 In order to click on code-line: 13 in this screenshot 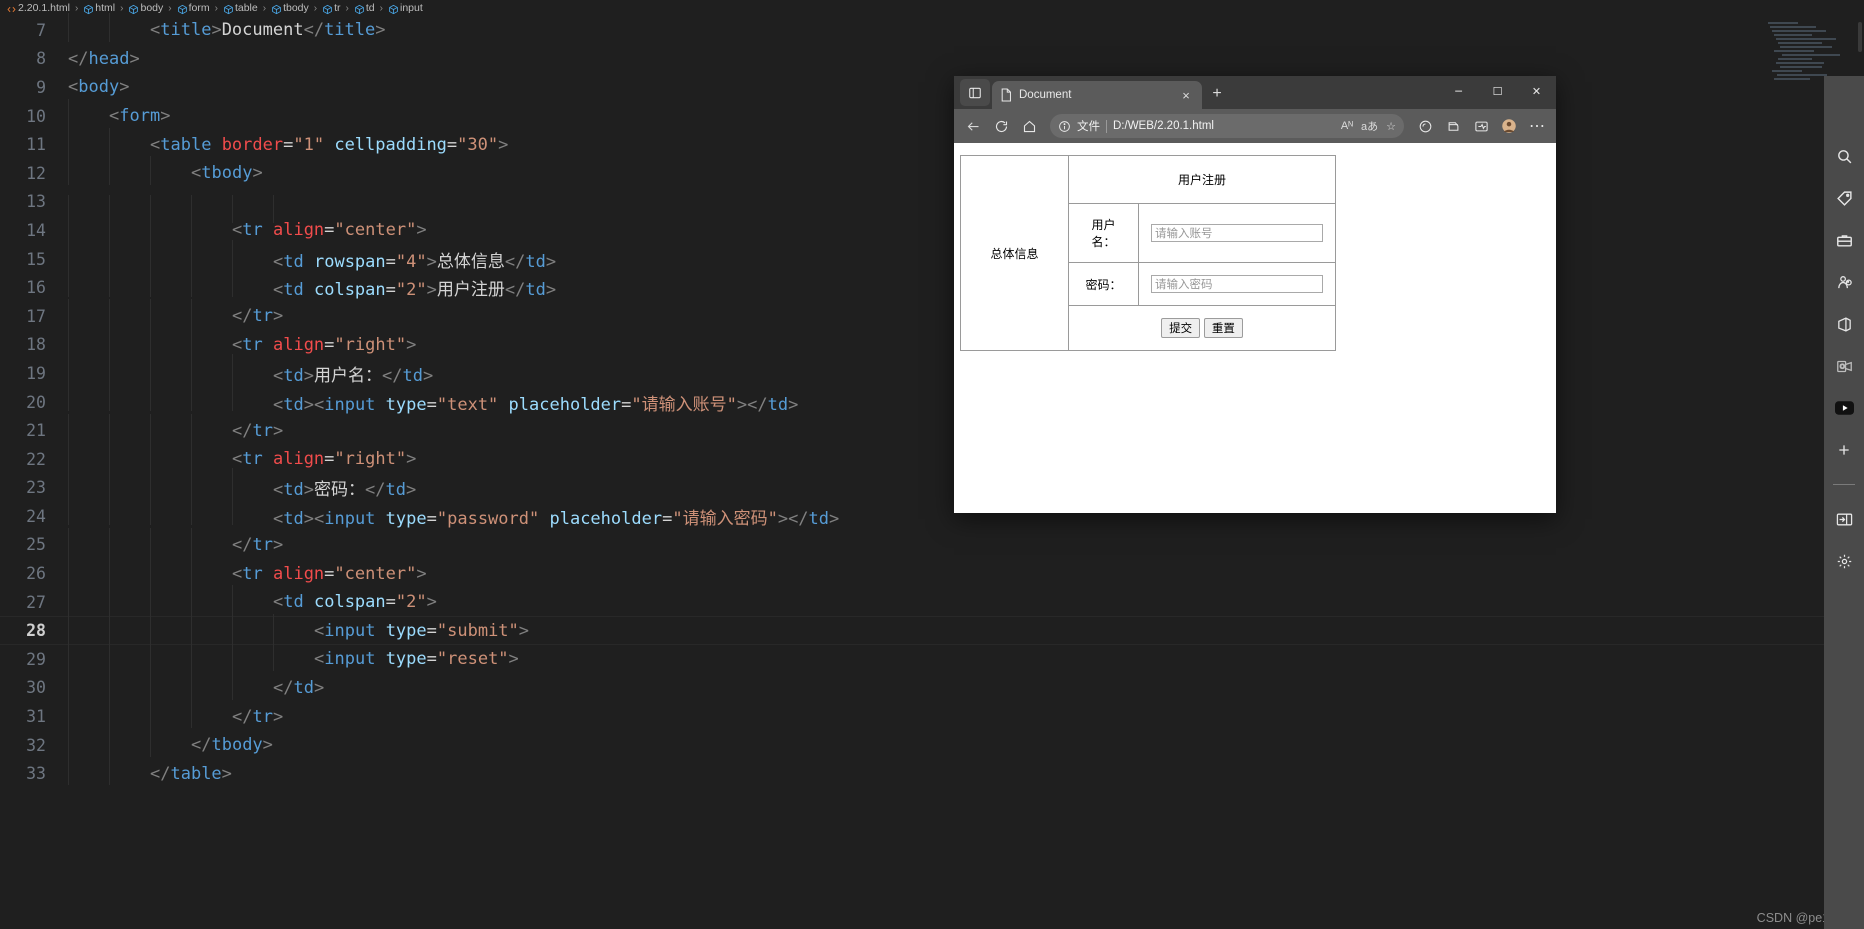, I will do `click(932, 206)`.